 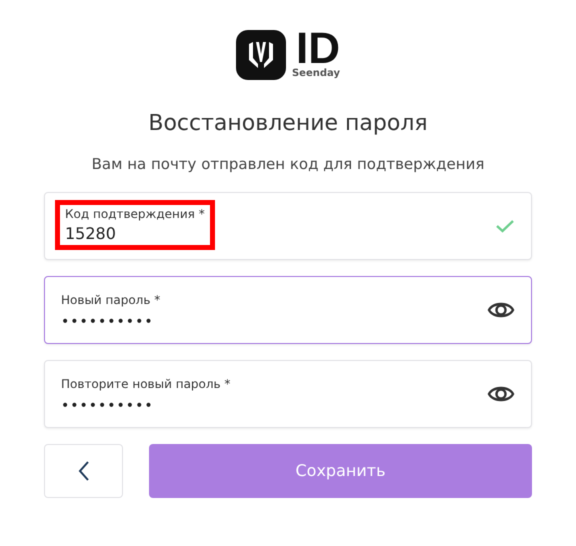 I want to click on password-field: Новый пароль * ••••••••••, so click(x=288, y=310).